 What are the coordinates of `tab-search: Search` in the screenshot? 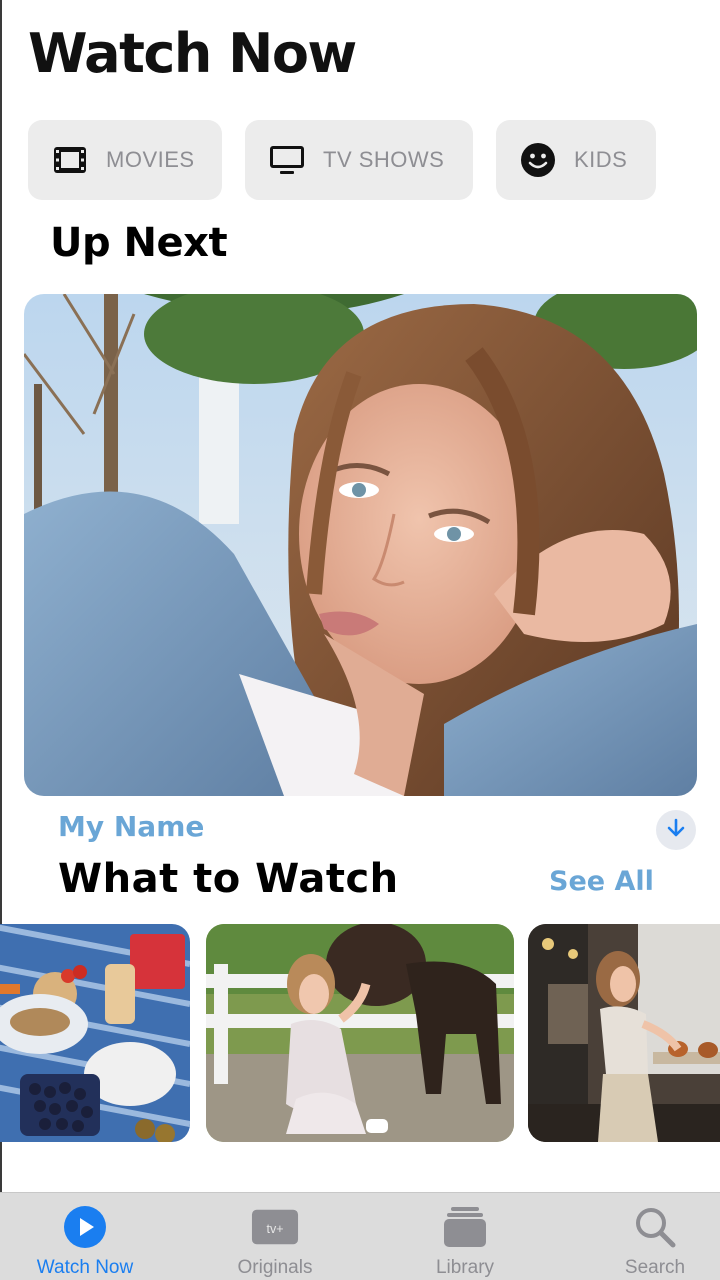 It's located at (655, 1236).